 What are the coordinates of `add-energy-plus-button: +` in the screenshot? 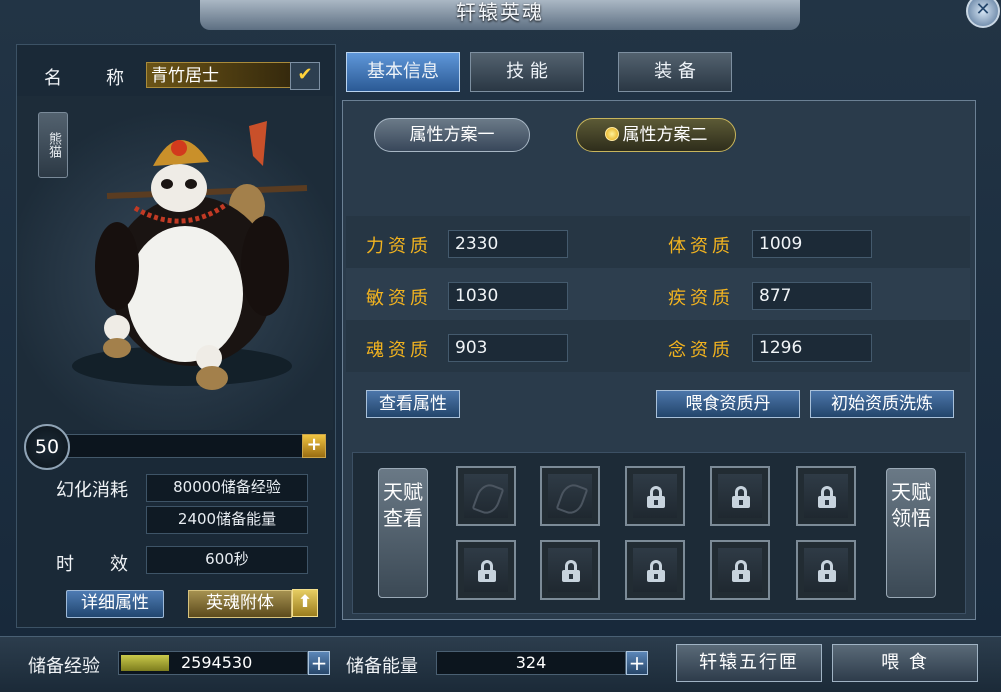 It's located at (637, 663).